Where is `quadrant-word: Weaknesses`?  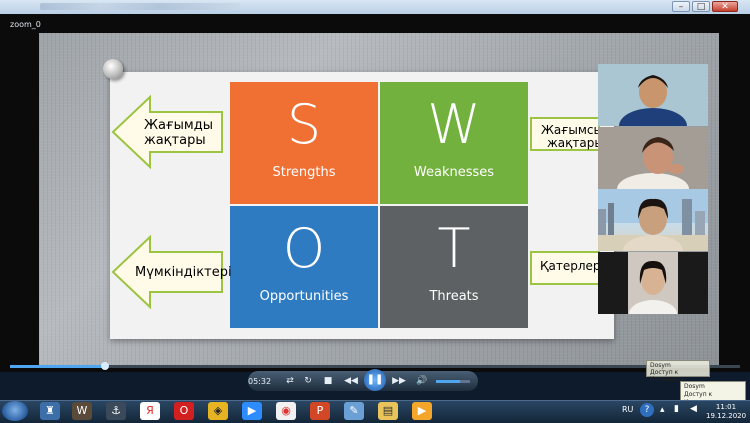 quadrant-word: Weaknesses is located at coordinates (454, 172).